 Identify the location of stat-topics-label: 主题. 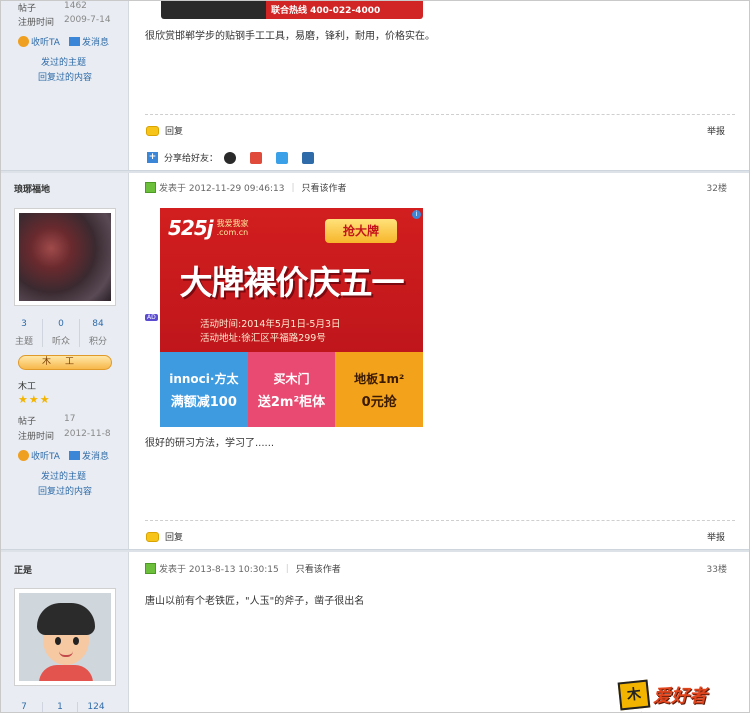
(23, 342).